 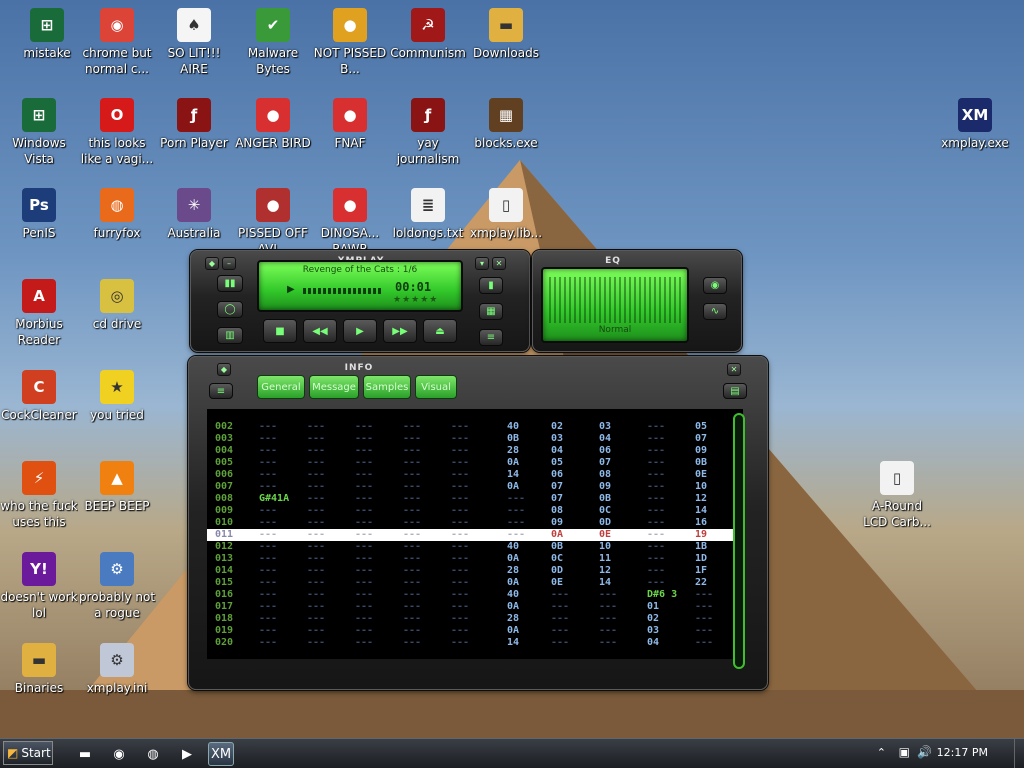 What do you see at coordinates (194, 214) in the screenshot?
I see `desktop-icon: ✳ Australia` at bounding box center [194, 214].